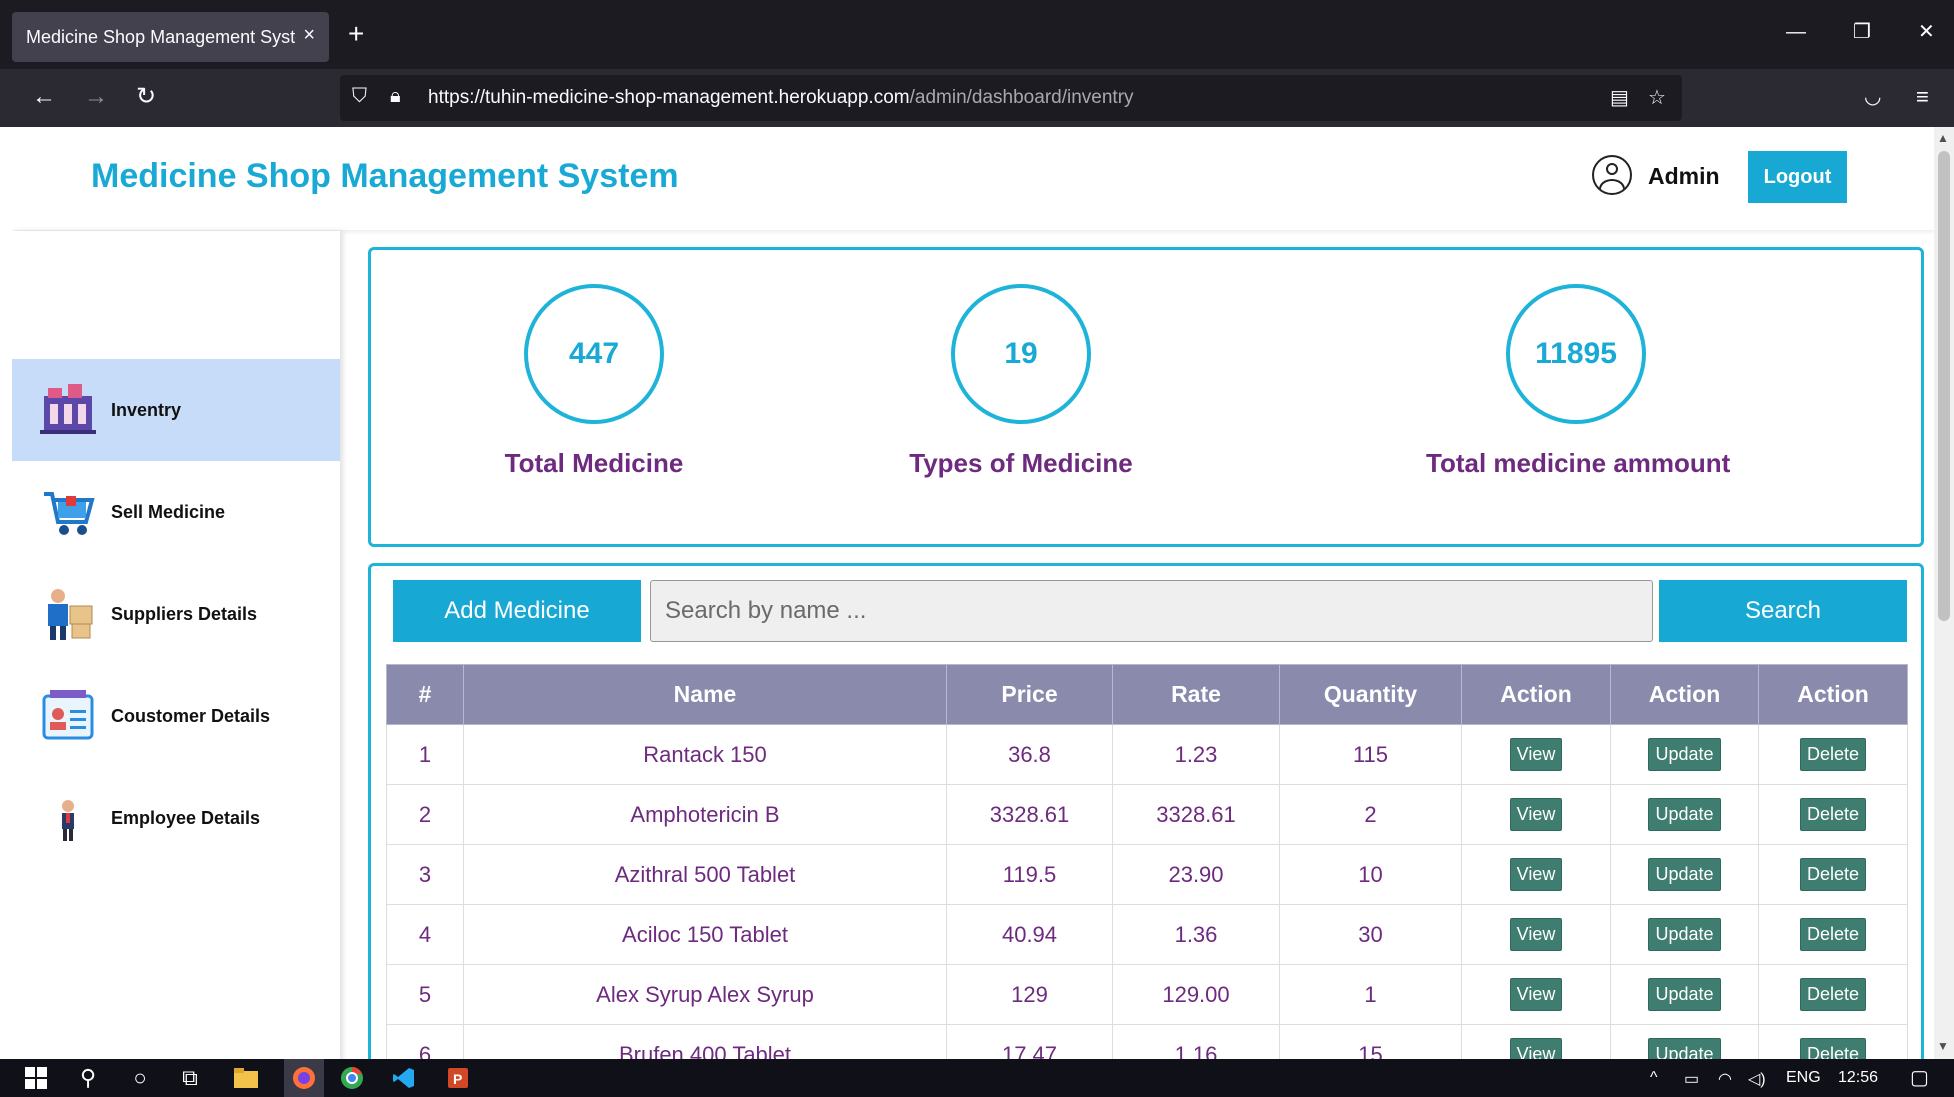 This screenshot has width=1954, height=1097. Describe the element at coordinates (1922, 97) in the screenshot. I see `menu-icon: ≡` at that location.